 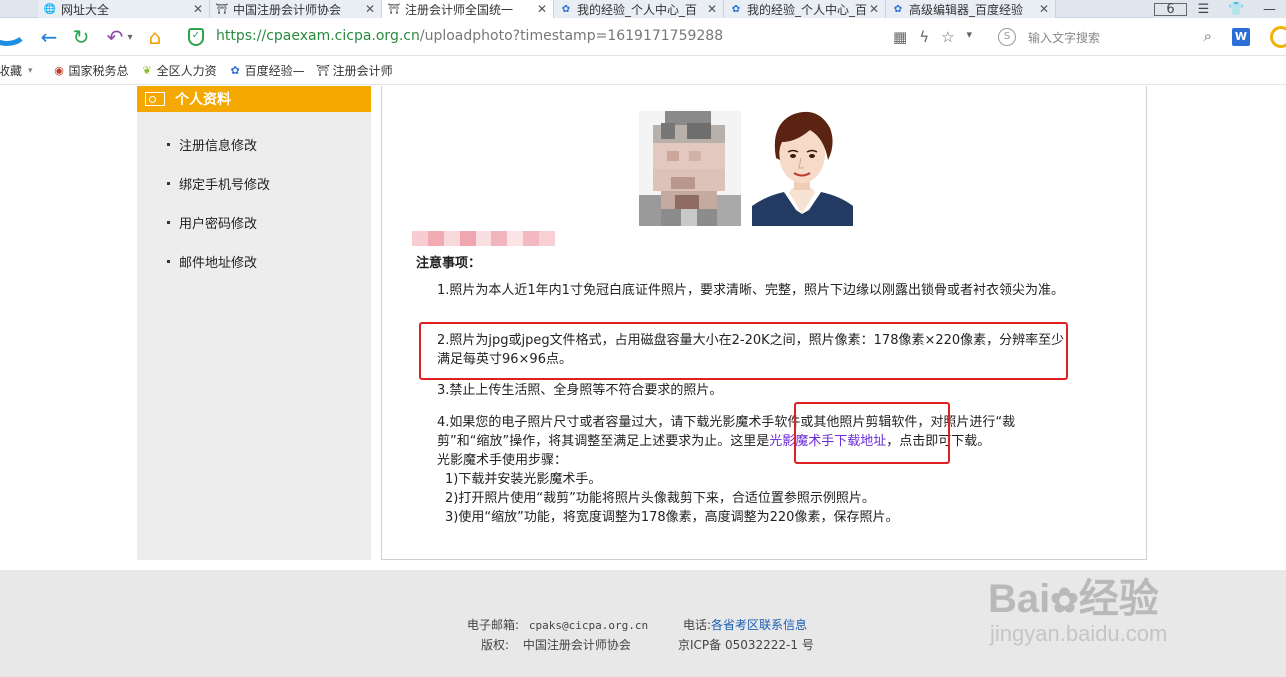 What do you see at coordinates (212, 222) in the screenshot?
I see `sidebar-item-password: 用户密码修改` at bounding box center [212, 222].